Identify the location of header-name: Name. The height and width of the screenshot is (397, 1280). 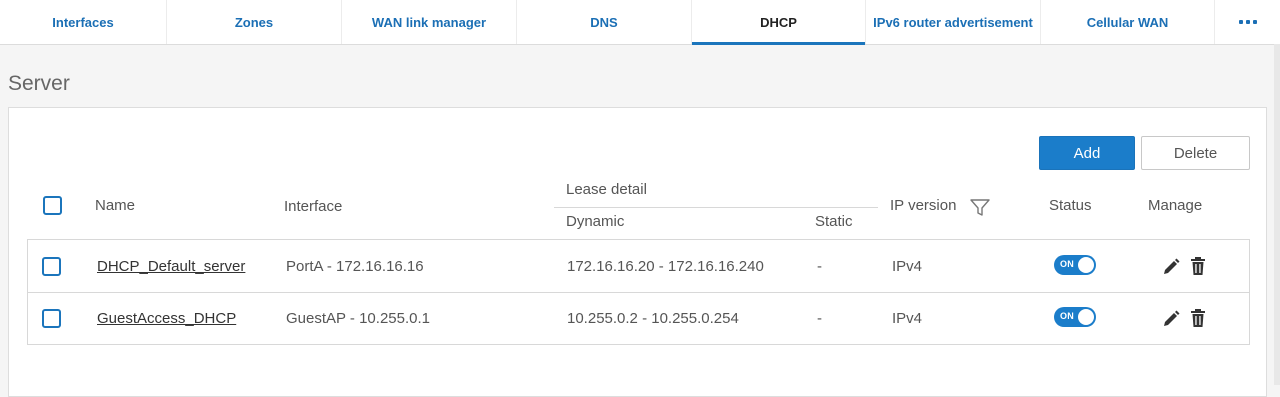
(115, 205).